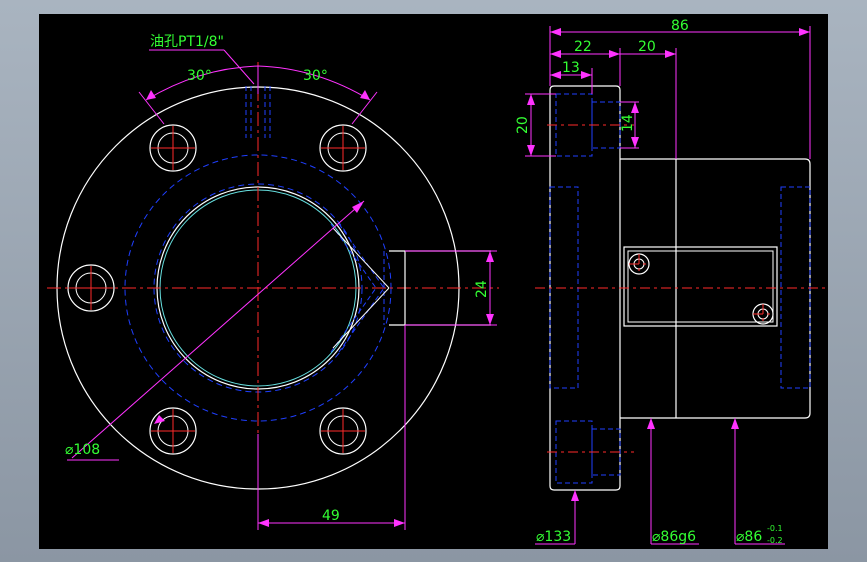  What do you see at coordinates (523, 125) in the screenshot?
I see `counterbore-dia-label: 20` at bounding box center [523, 125].